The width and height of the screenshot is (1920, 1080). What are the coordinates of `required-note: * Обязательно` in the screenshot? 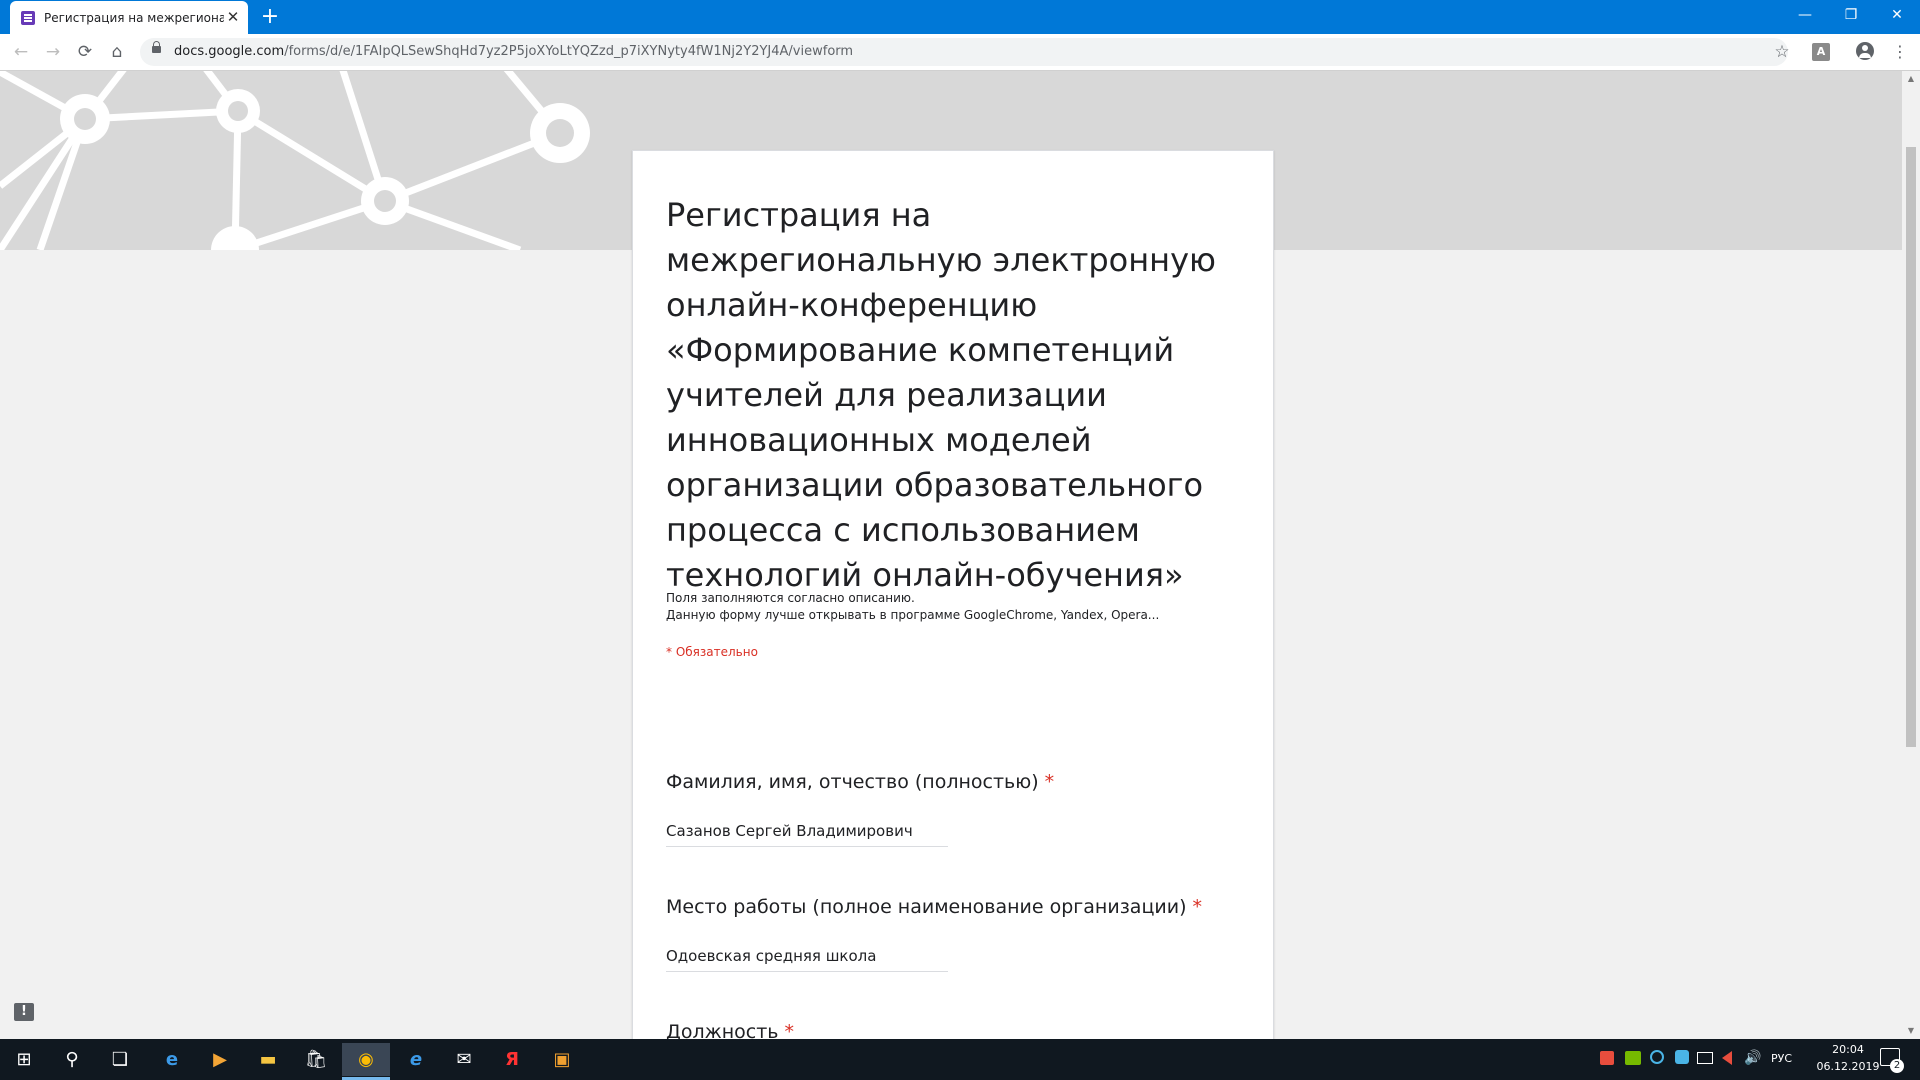 It's located at (712, 652).